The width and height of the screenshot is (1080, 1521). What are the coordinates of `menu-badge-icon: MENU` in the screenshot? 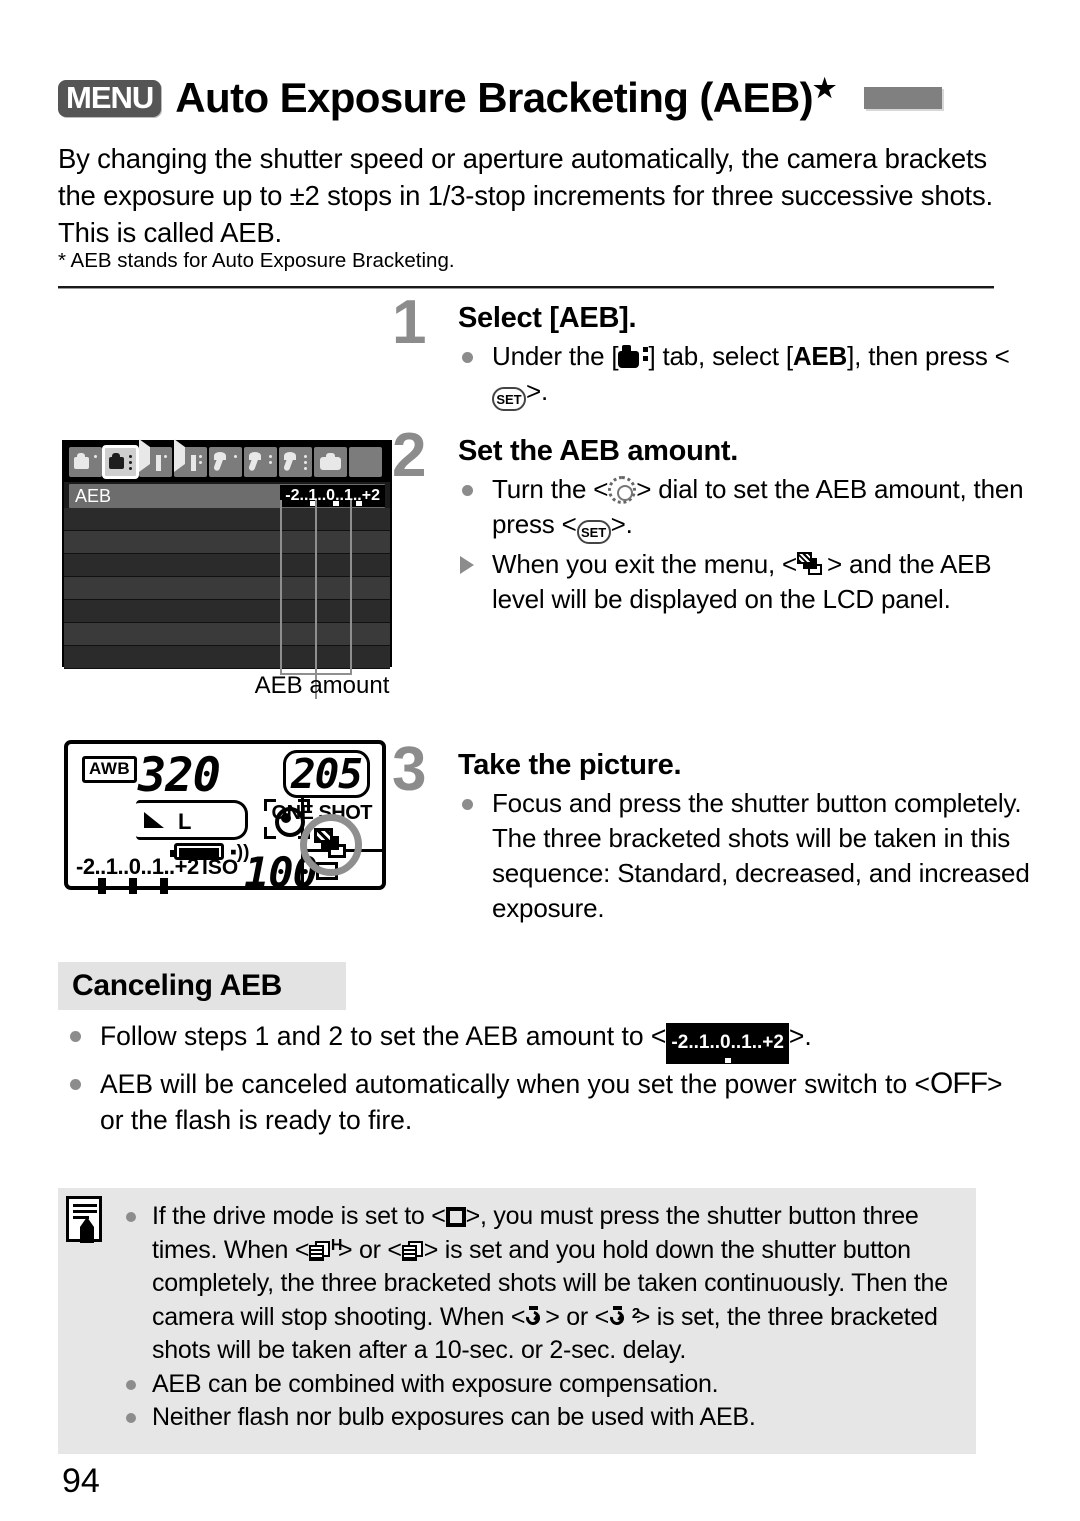 It's located at (110, 98).